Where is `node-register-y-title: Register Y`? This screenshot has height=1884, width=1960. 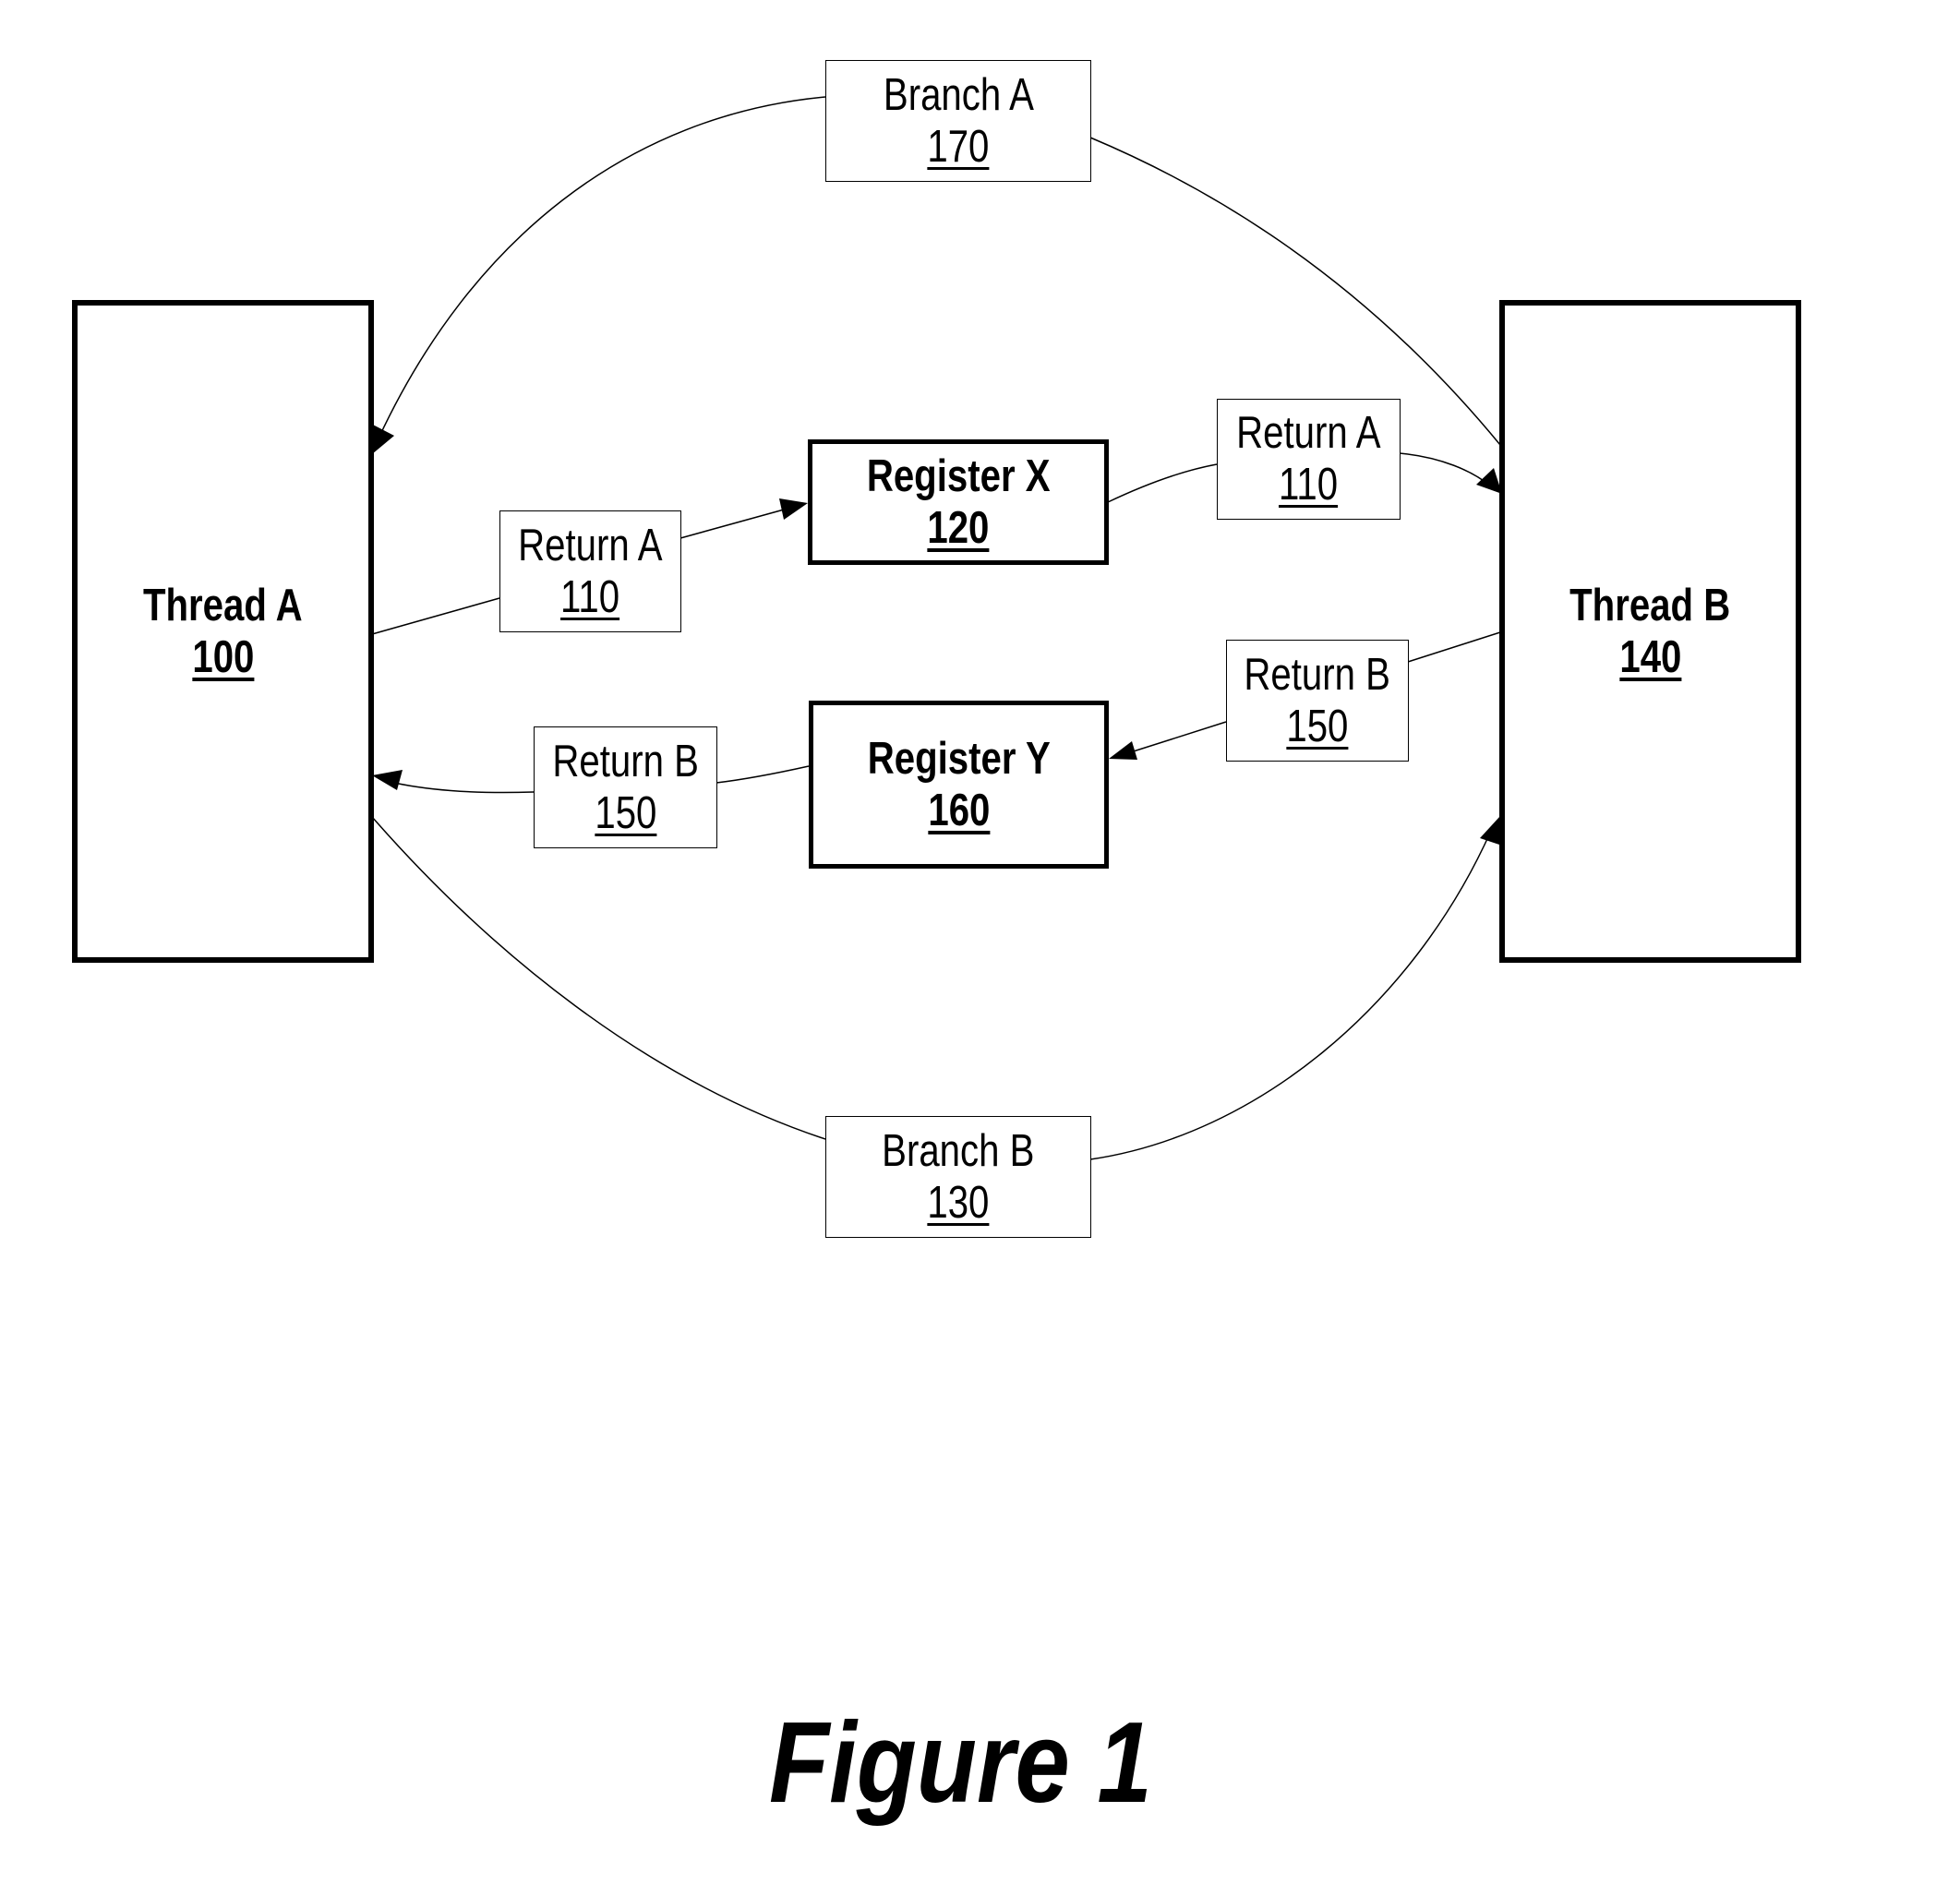
node-register-y-title: Register Y is located at coordinates (959, 758).